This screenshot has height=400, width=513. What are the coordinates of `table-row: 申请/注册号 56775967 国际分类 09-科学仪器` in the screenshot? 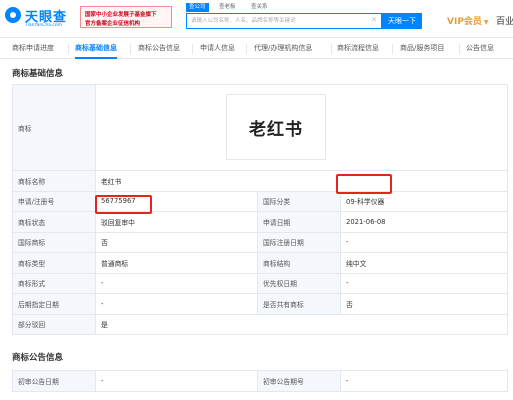 It's located at (260, 201).